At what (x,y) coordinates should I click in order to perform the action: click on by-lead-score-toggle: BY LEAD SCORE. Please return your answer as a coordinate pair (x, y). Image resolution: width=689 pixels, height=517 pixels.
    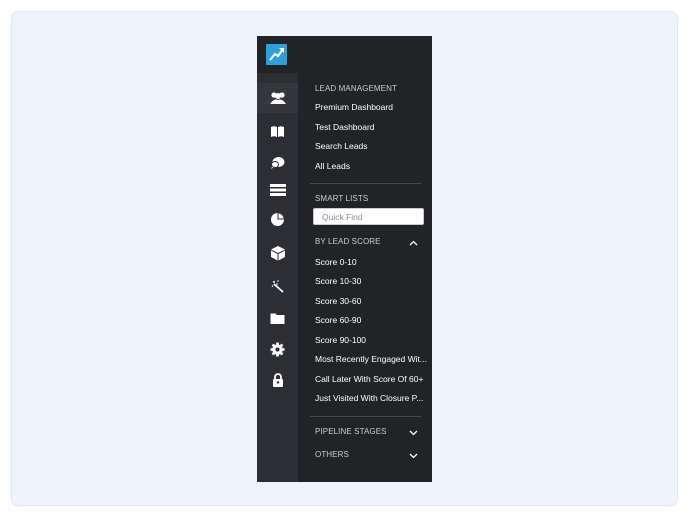
    Looking at the image, I should click on (365, 243).